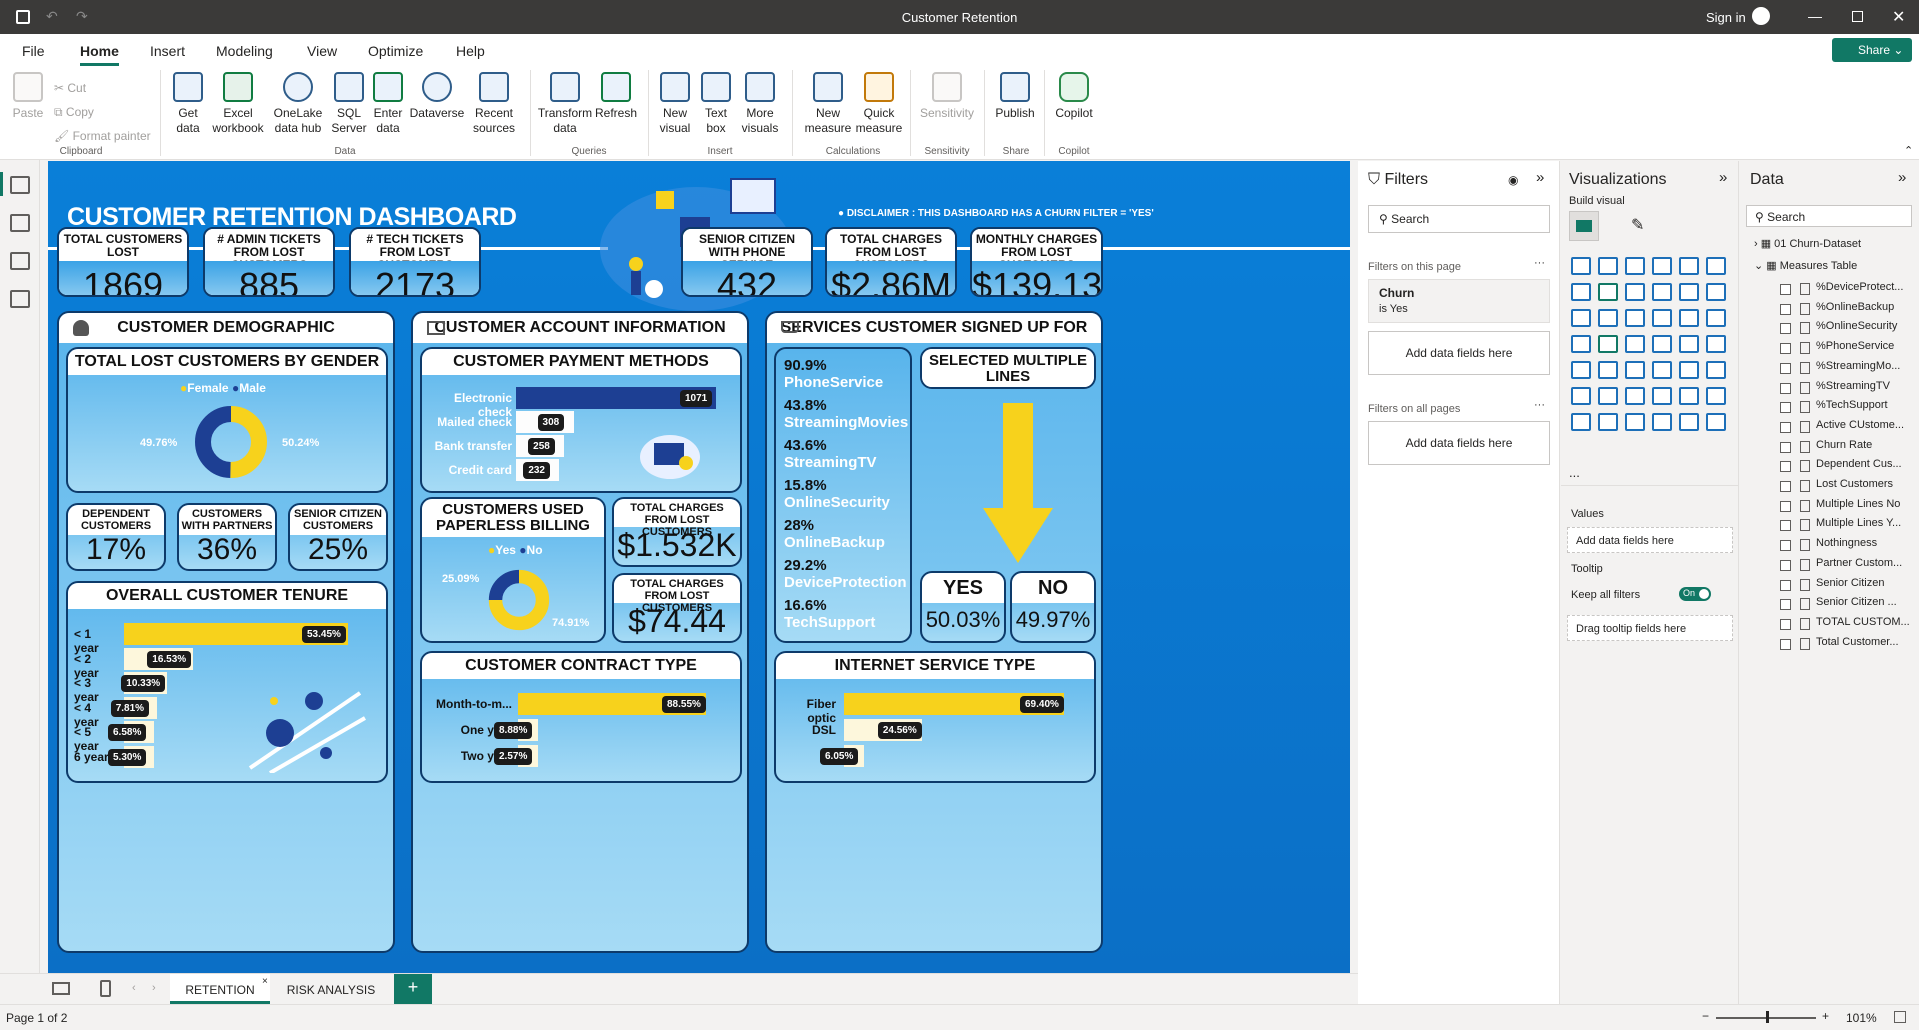 The width and height of the screenshot is (1919, 1030). Describe the element at coordinates (1723, 177) in the screenshot. I see `collapse-viz-icon: »` at that location.